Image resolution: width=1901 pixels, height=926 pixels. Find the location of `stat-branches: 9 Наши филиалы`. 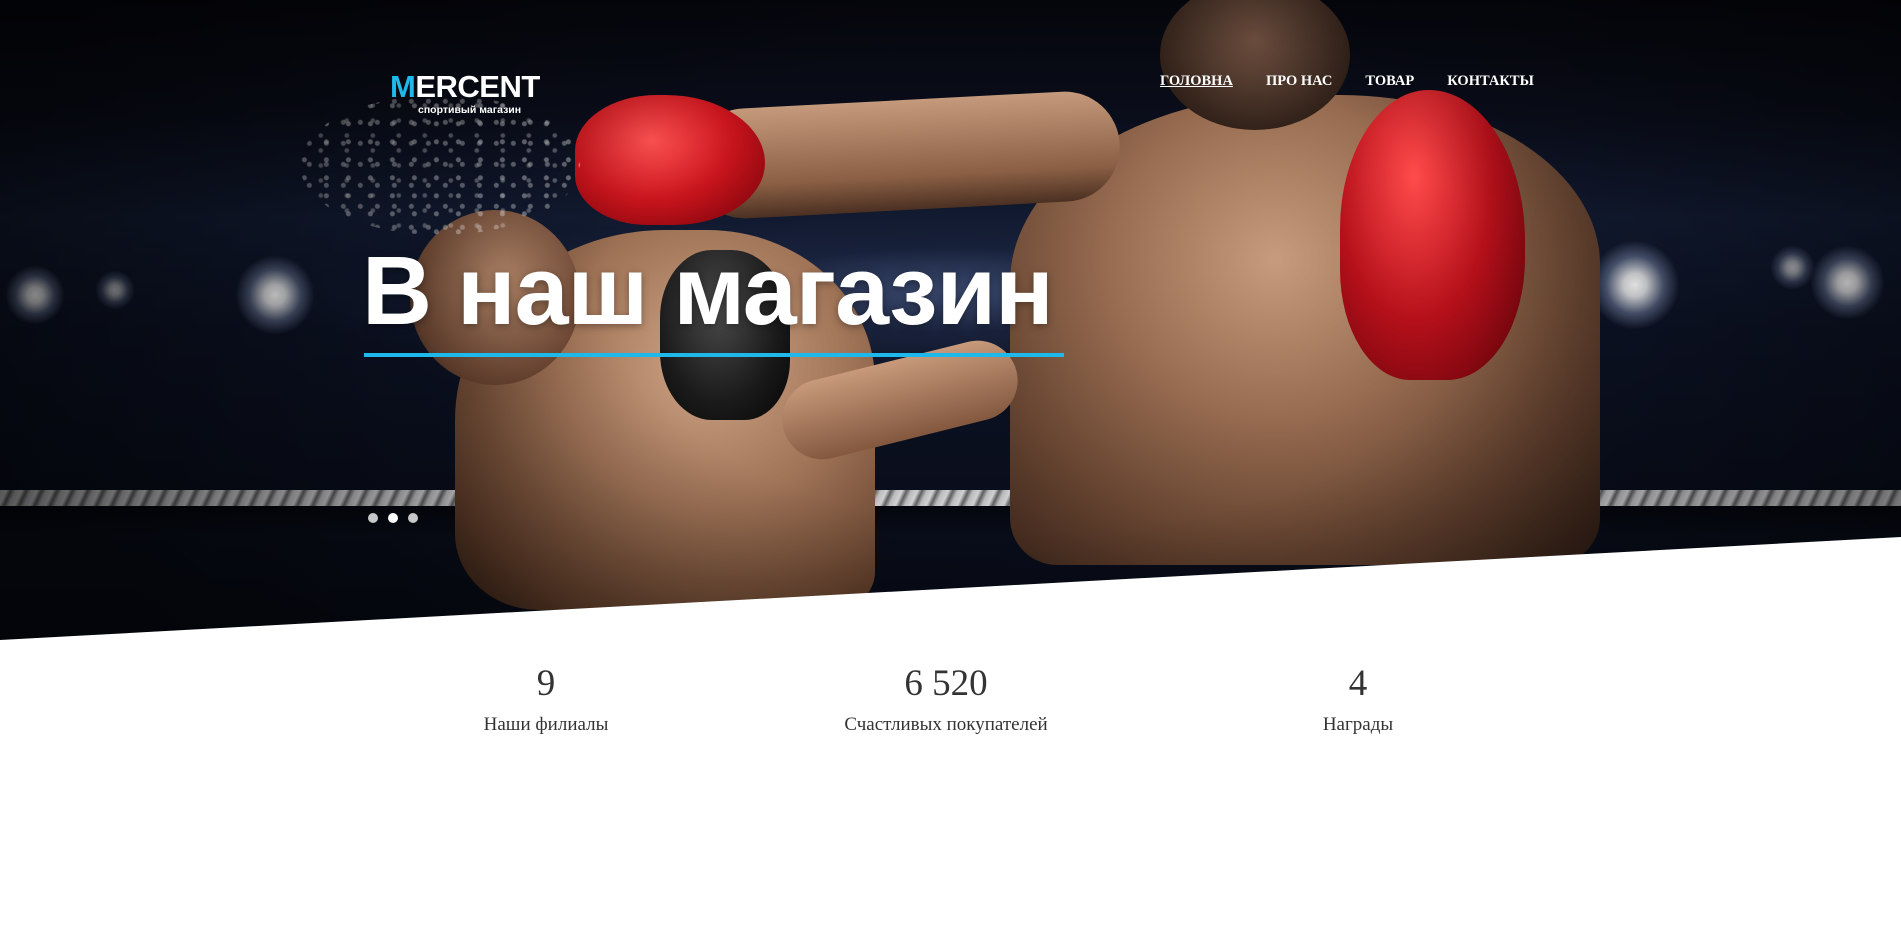

stat-branches: 9 Наши филиалы is located at coordinates (546, 699).